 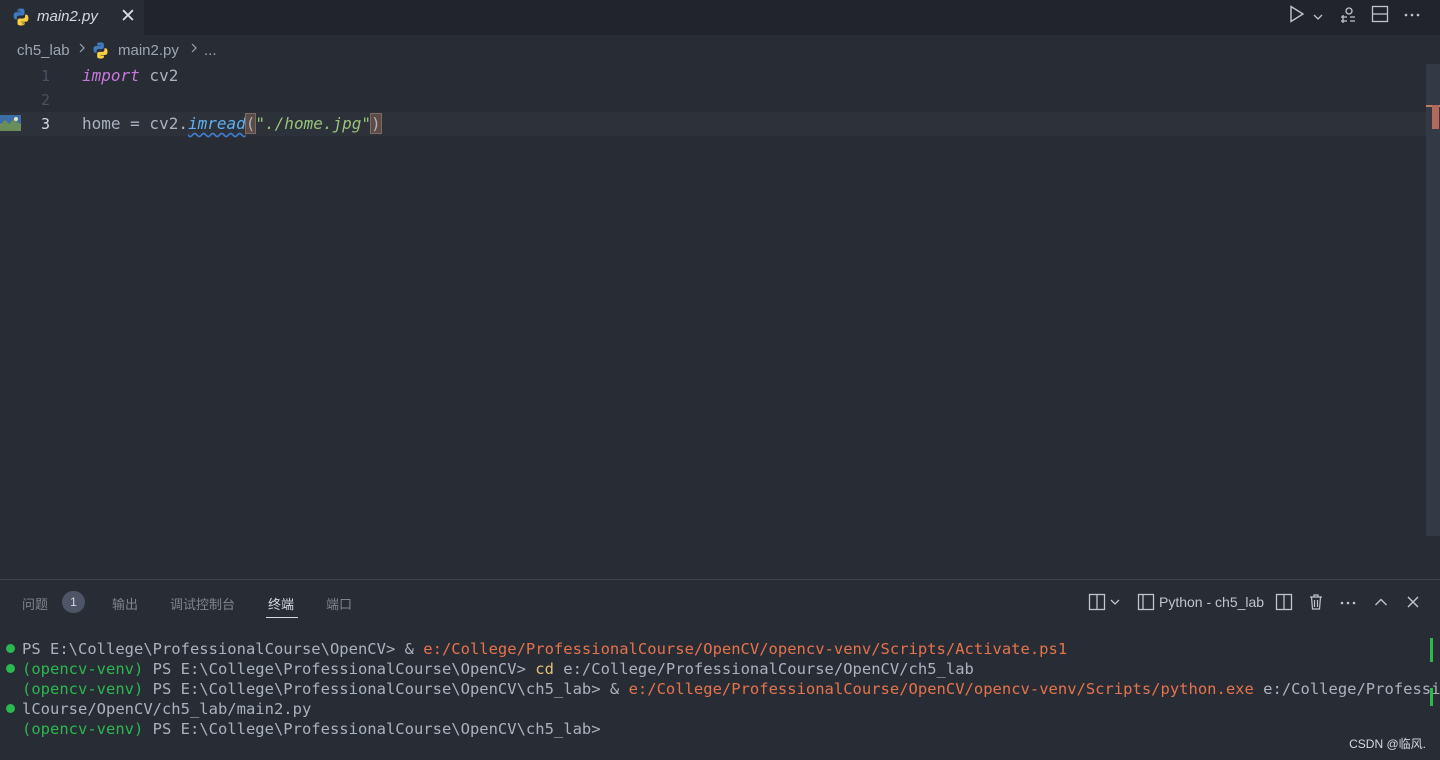 What do you see at coordinates (1349, 16) in the screenshot?
I see `source-control-graph-icon` at bounding box center [1349, 16].